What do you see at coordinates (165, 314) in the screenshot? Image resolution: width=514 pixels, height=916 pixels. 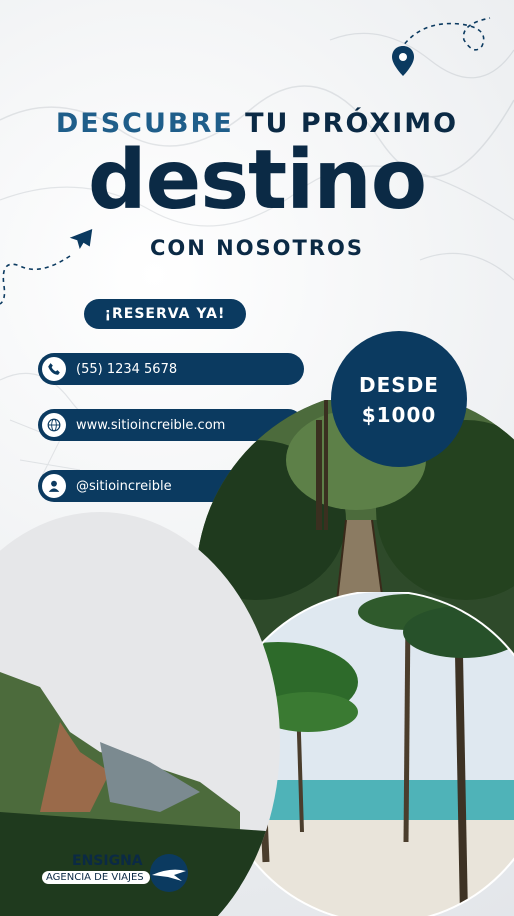 I see `reserve-button: ¡RESERVA YA!` at bounding box center [165, 314].